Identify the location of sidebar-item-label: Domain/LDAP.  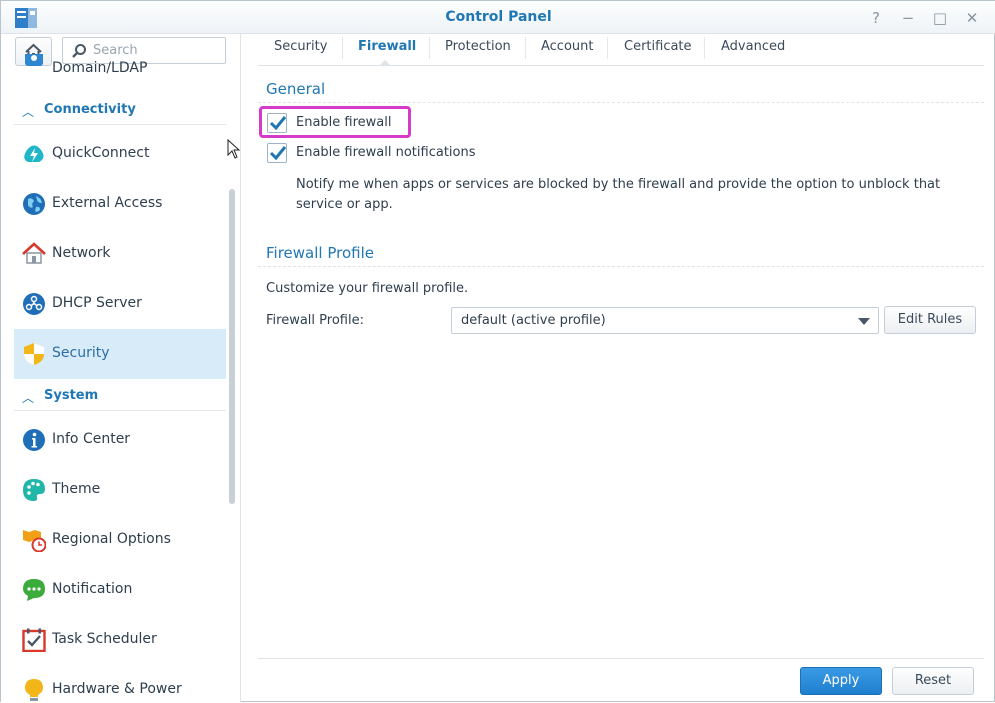
(100, 68).